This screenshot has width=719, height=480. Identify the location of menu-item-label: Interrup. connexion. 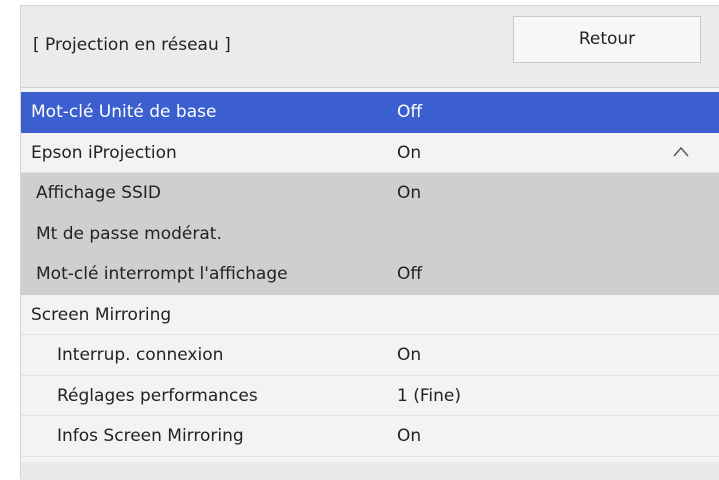
(140, 355).